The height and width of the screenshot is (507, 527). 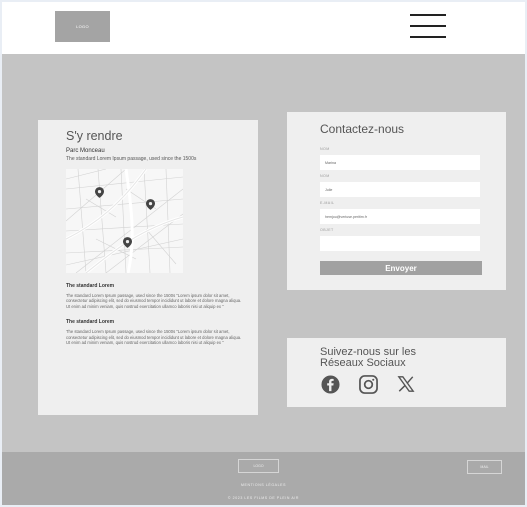 I want to click on name-field: Marina, so click(x=400, y=162).